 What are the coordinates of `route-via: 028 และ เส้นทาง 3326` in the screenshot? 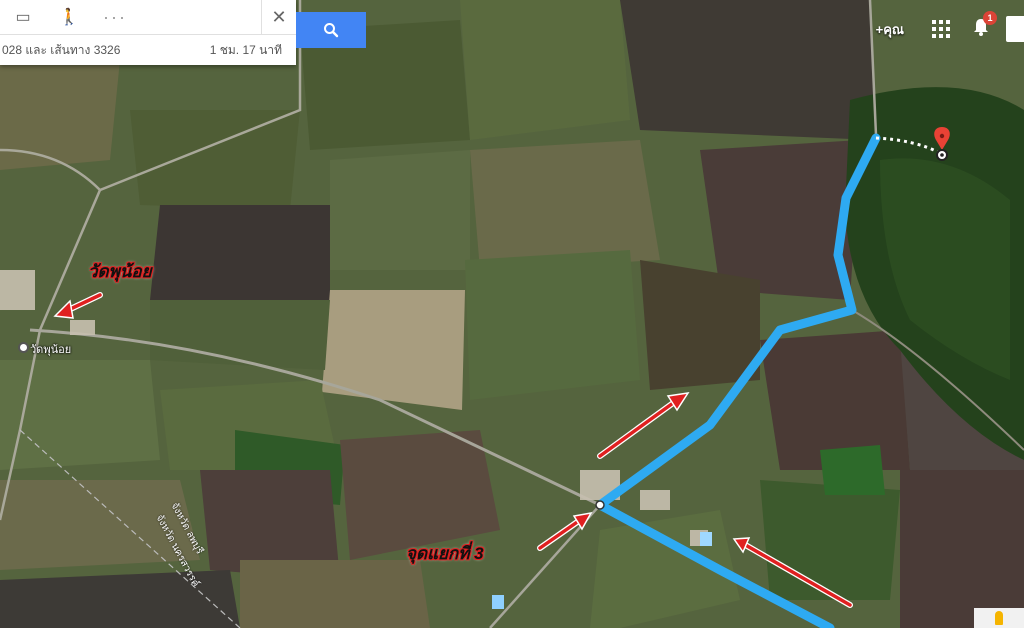 It's located at (61, 49).